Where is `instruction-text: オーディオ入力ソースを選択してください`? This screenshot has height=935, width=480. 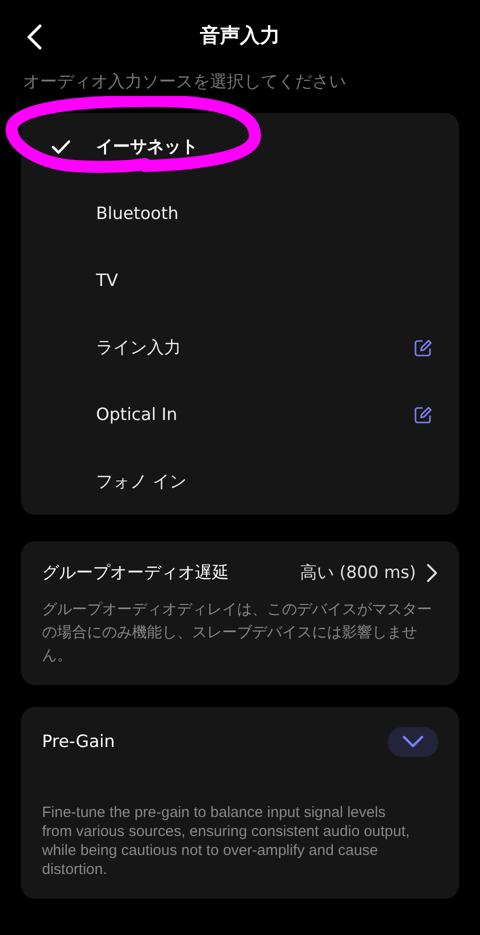
instruction-text: オーディオ入力ソースを選択してください is located at coordinates (185, 82).